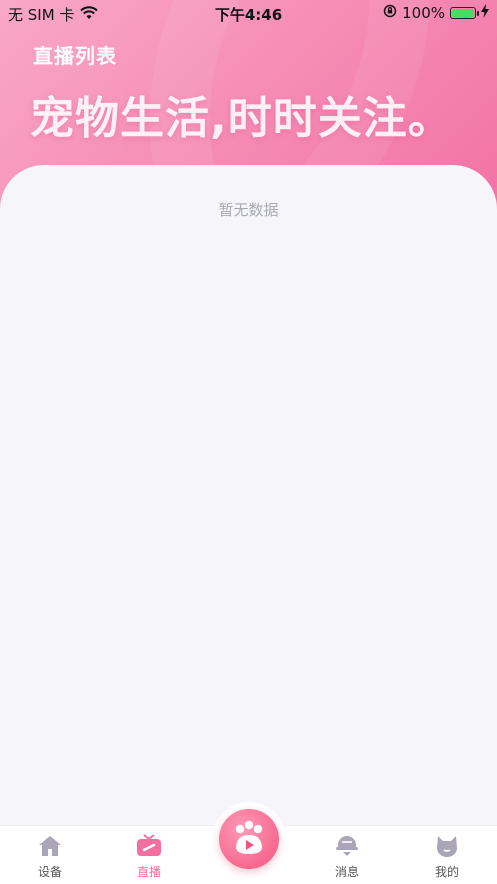 The height and width of the screenshot is (884, 497). I want to click on tab-live: 直播, so click(149, 857).